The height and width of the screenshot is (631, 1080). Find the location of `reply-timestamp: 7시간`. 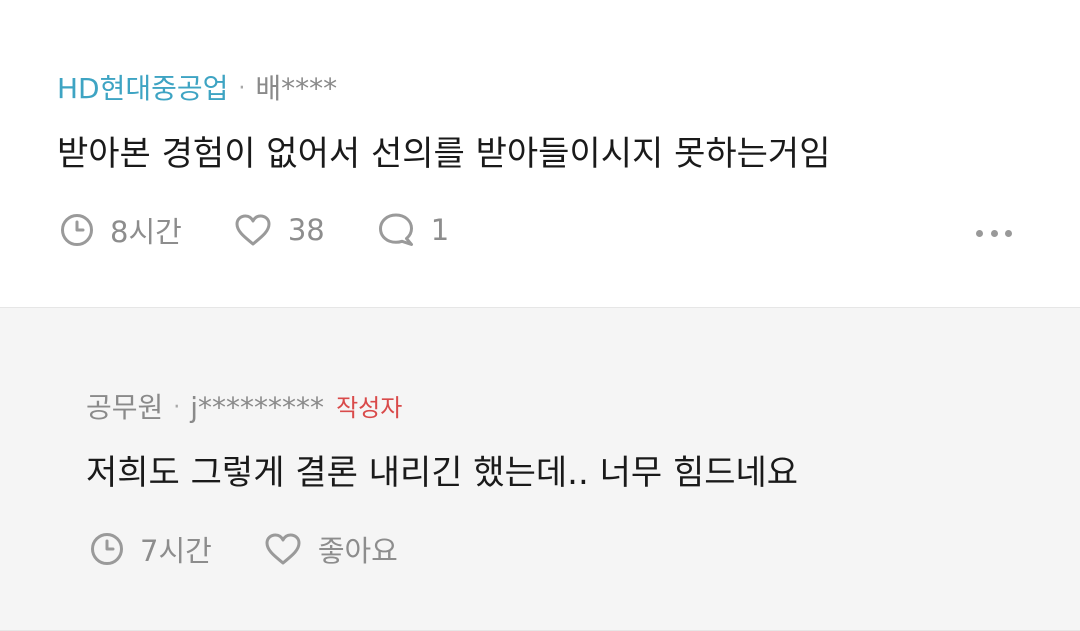

reply-timestamp: 7시간 is located at coordinates (151, 549).